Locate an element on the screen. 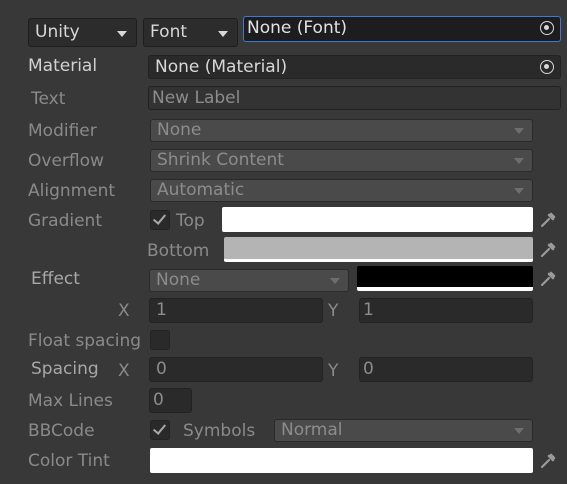 Image resolution: width=567 pixels, height=484 pixels. symbols-dropdown: Normal is located at coordinates (403, 430).